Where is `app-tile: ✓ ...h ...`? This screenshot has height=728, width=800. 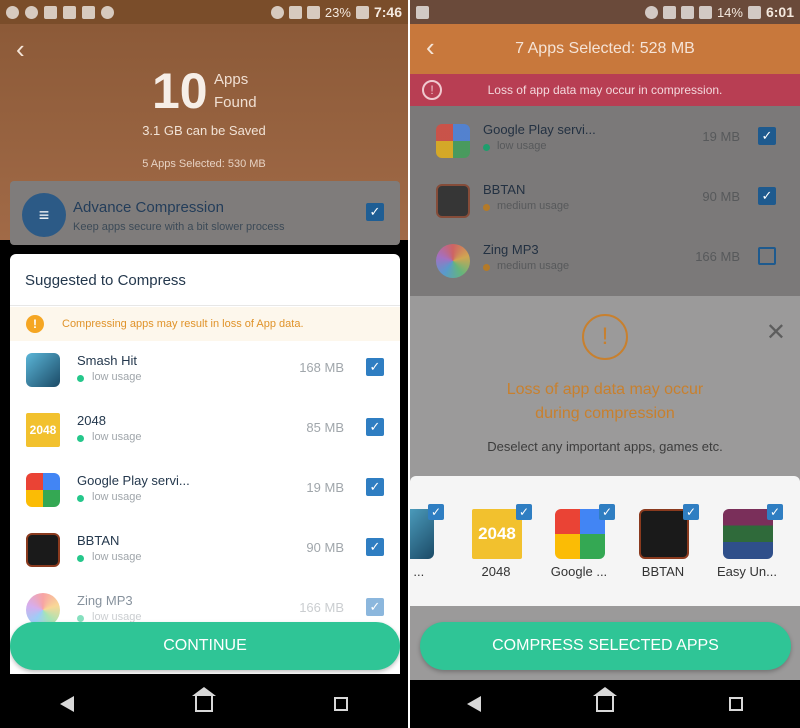 app-tile: ✓ ...h ... is located at coordinates (427, 554).